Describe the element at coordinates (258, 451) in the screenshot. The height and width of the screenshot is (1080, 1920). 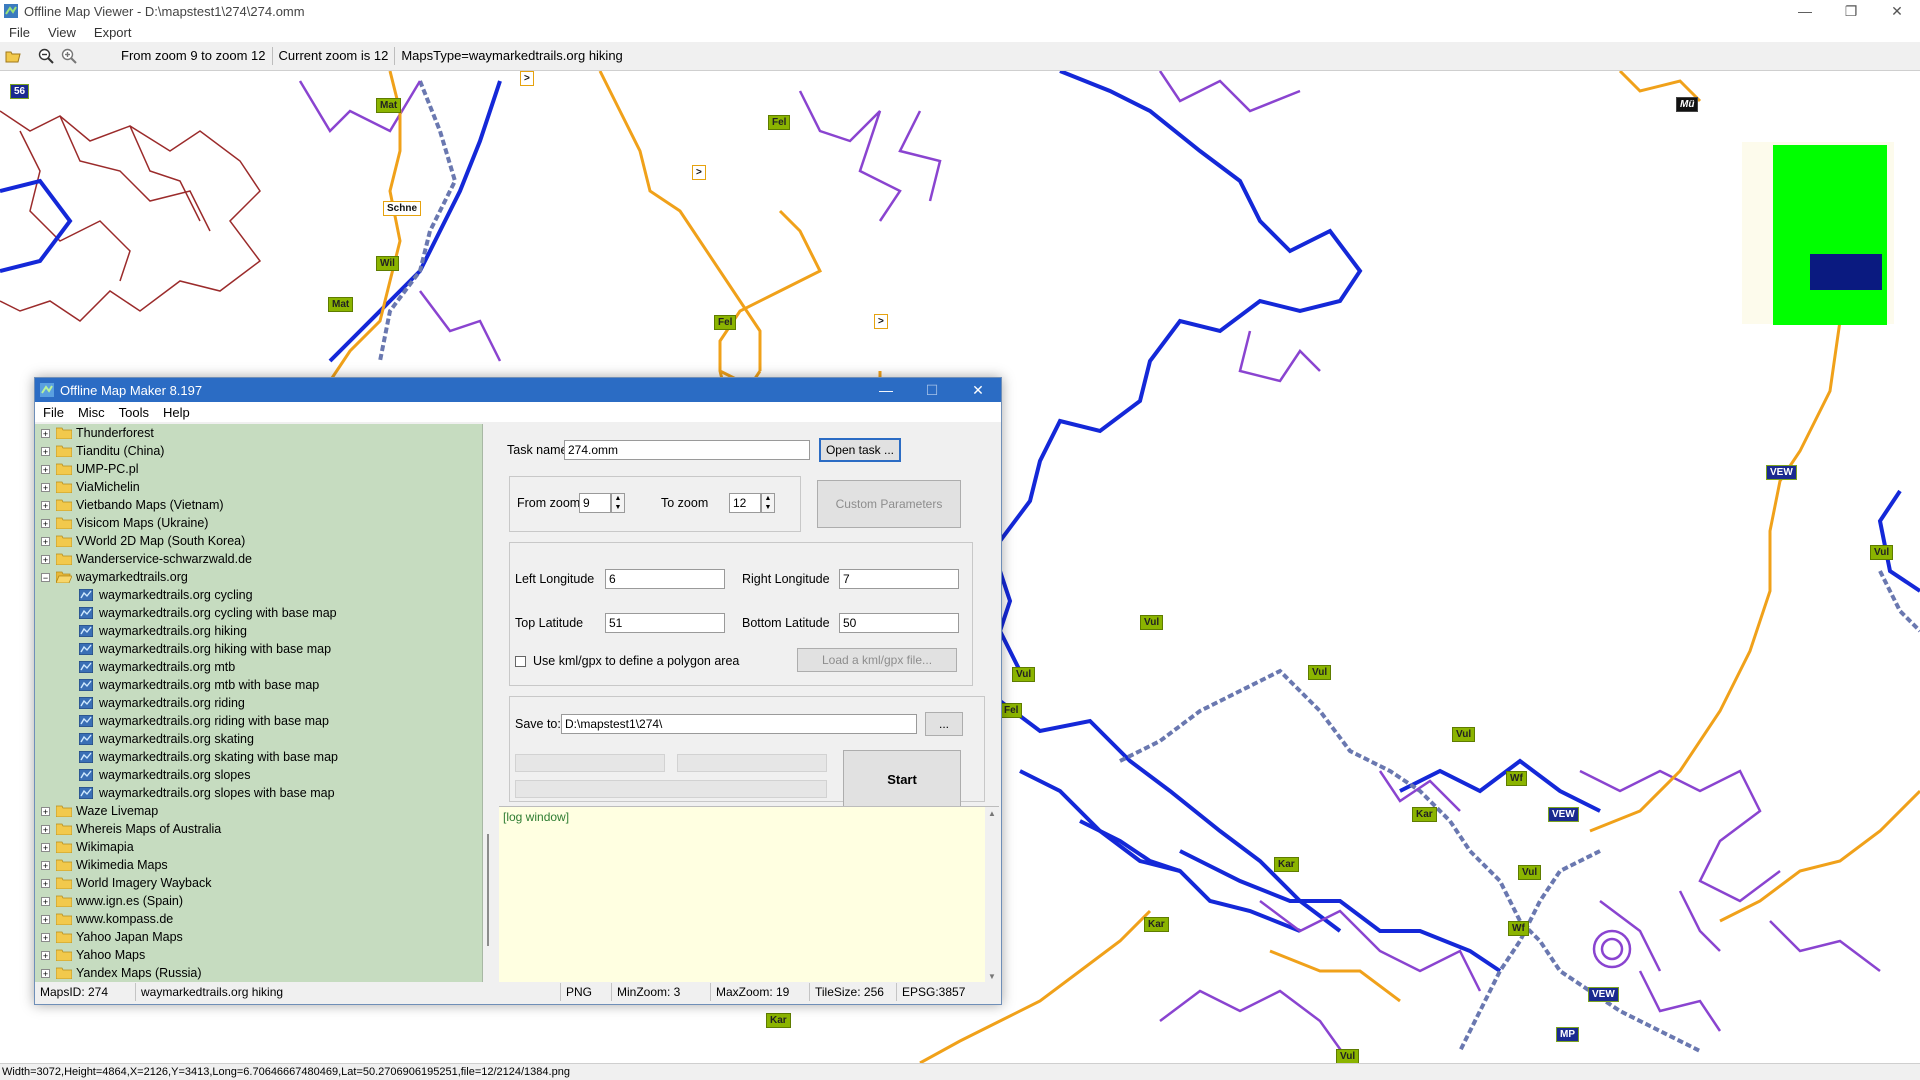
I see `tree-item: + Tianditu (China)` at that location.